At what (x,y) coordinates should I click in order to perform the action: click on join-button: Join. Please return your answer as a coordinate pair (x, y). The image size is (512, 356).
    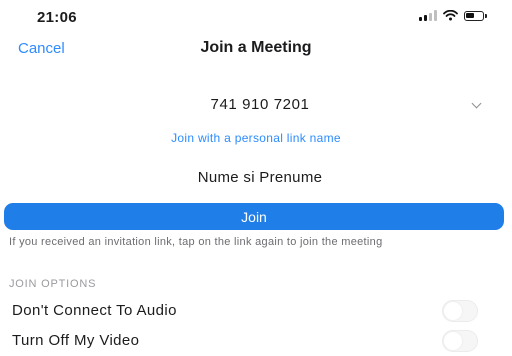
    Looking at the image, I should click on (254, 216).